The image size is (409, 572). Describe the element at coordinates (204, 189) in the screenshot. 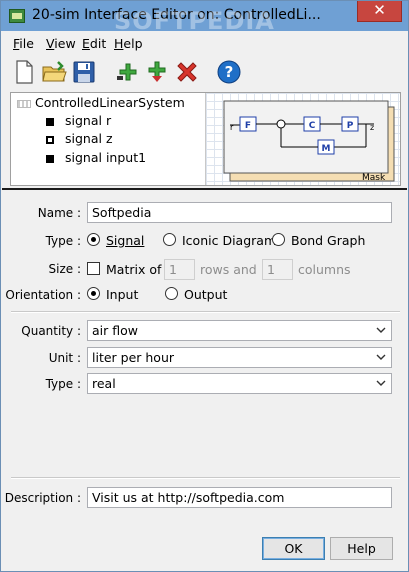

I see `section-separator` at that location.